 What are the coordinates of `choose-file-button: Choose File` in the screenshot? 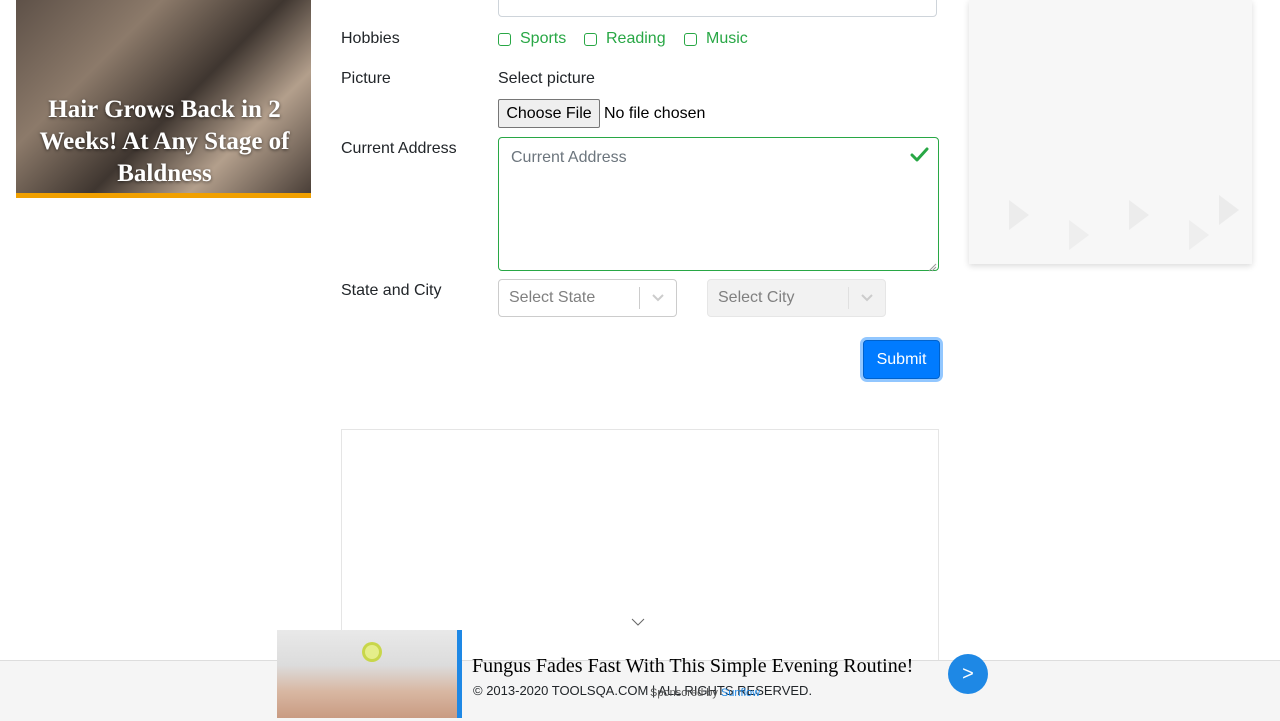 It's located at (549, 113).